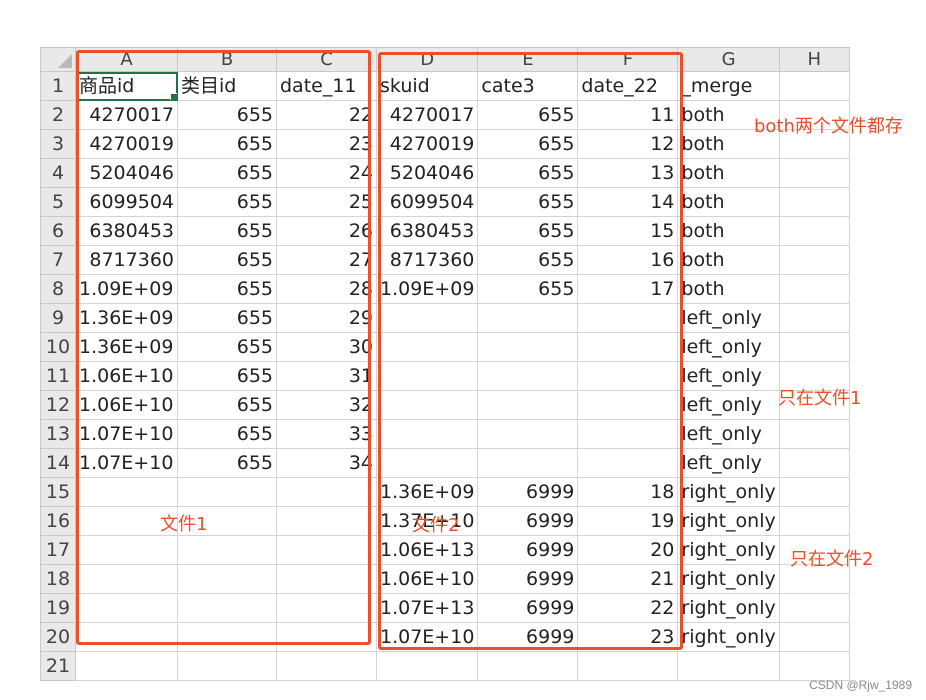 The height and width of the screenshot is (700, 926). I want to click on cell: 1.36E+09, so click(126, 318).